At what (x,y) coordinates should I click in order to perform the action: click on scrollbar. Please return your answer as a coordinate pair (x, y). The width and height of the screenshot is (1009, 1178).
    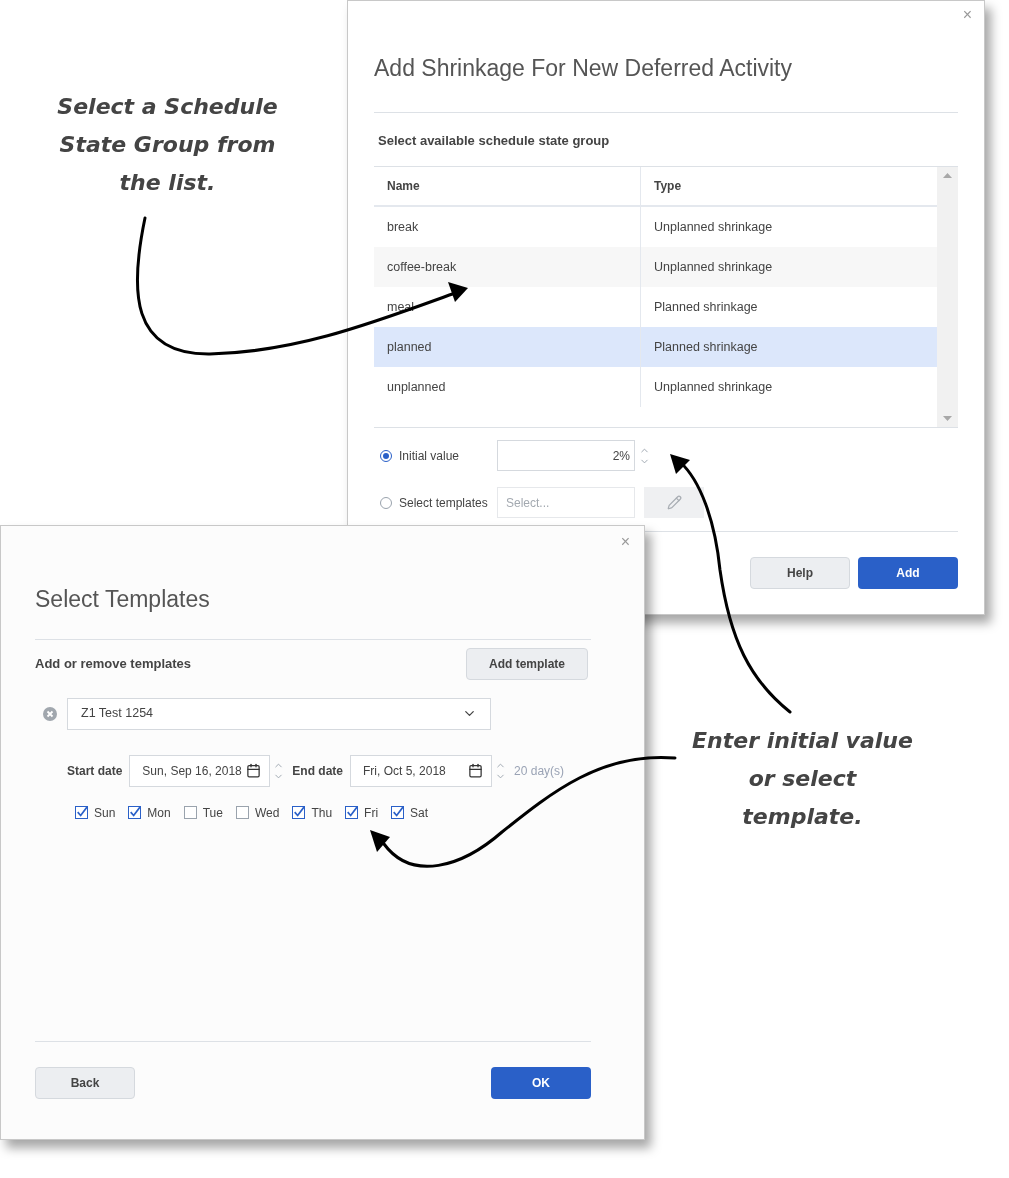
    Looking at the image, I should click on (947, 297).